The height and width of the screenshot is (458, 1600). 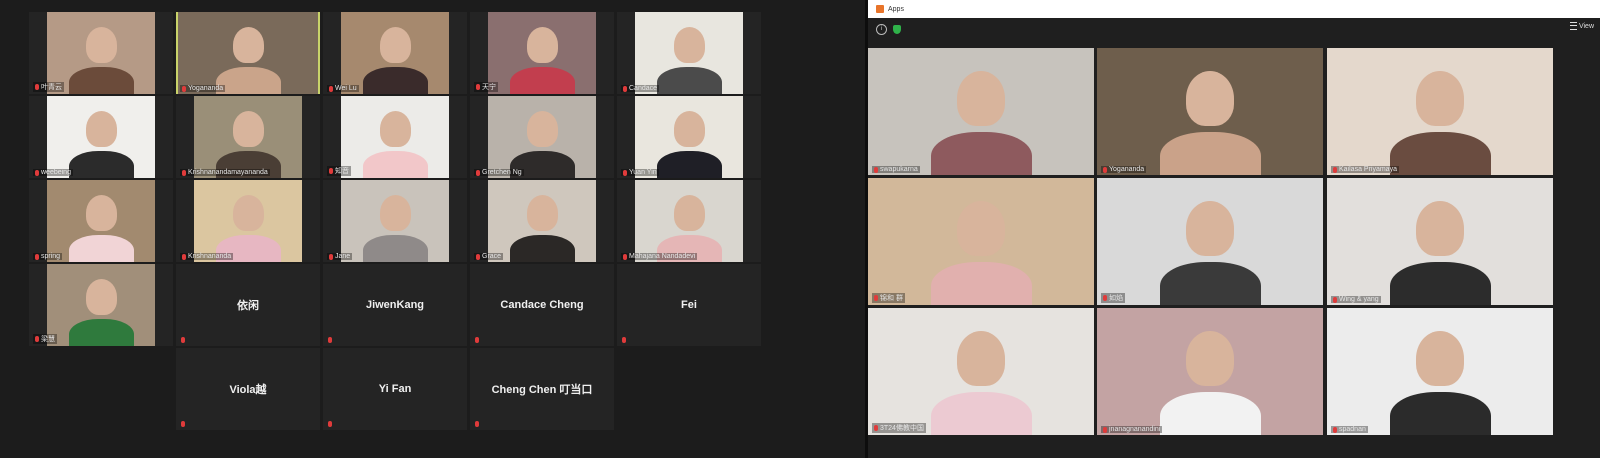 I want to click on participant-tile: weebeing, so click(x=101, y=137).